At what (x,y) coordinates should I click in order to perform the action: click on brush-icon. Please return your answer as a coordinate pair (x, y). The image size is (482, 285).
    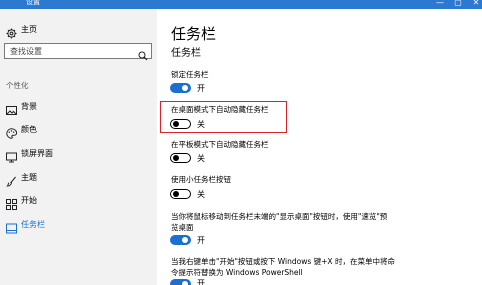
    Looking at the image, I should click on (11, 179).